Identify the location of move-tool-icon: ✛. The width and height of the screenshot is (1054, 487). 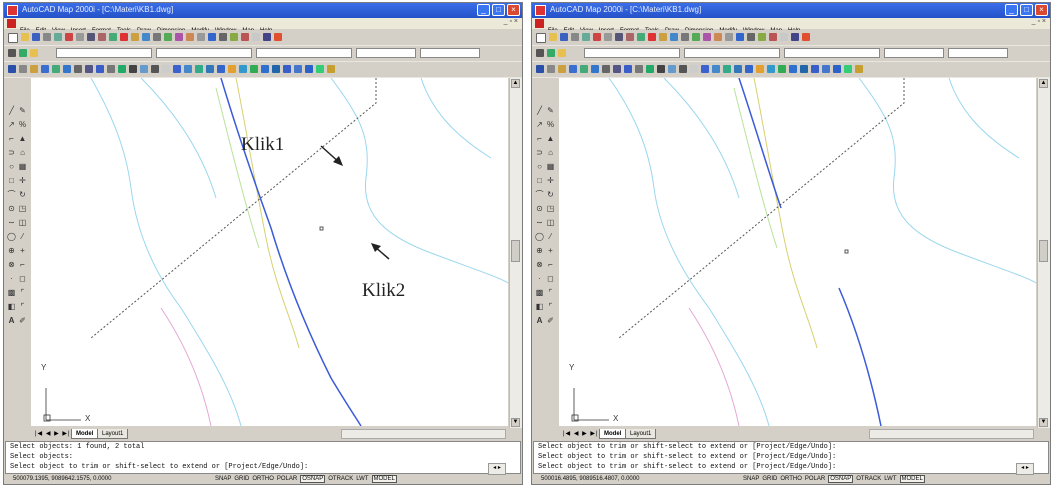
(22, 180).